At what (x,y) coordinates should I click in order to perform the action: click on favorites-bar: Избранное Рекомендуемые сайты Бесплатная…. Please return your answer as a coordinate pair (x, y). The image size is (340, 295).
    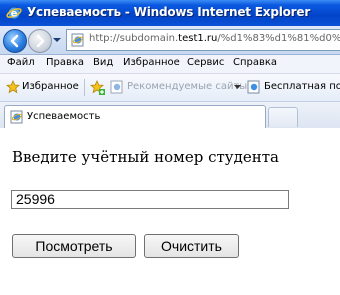
    Looking at the image, I should click on (170, 88).